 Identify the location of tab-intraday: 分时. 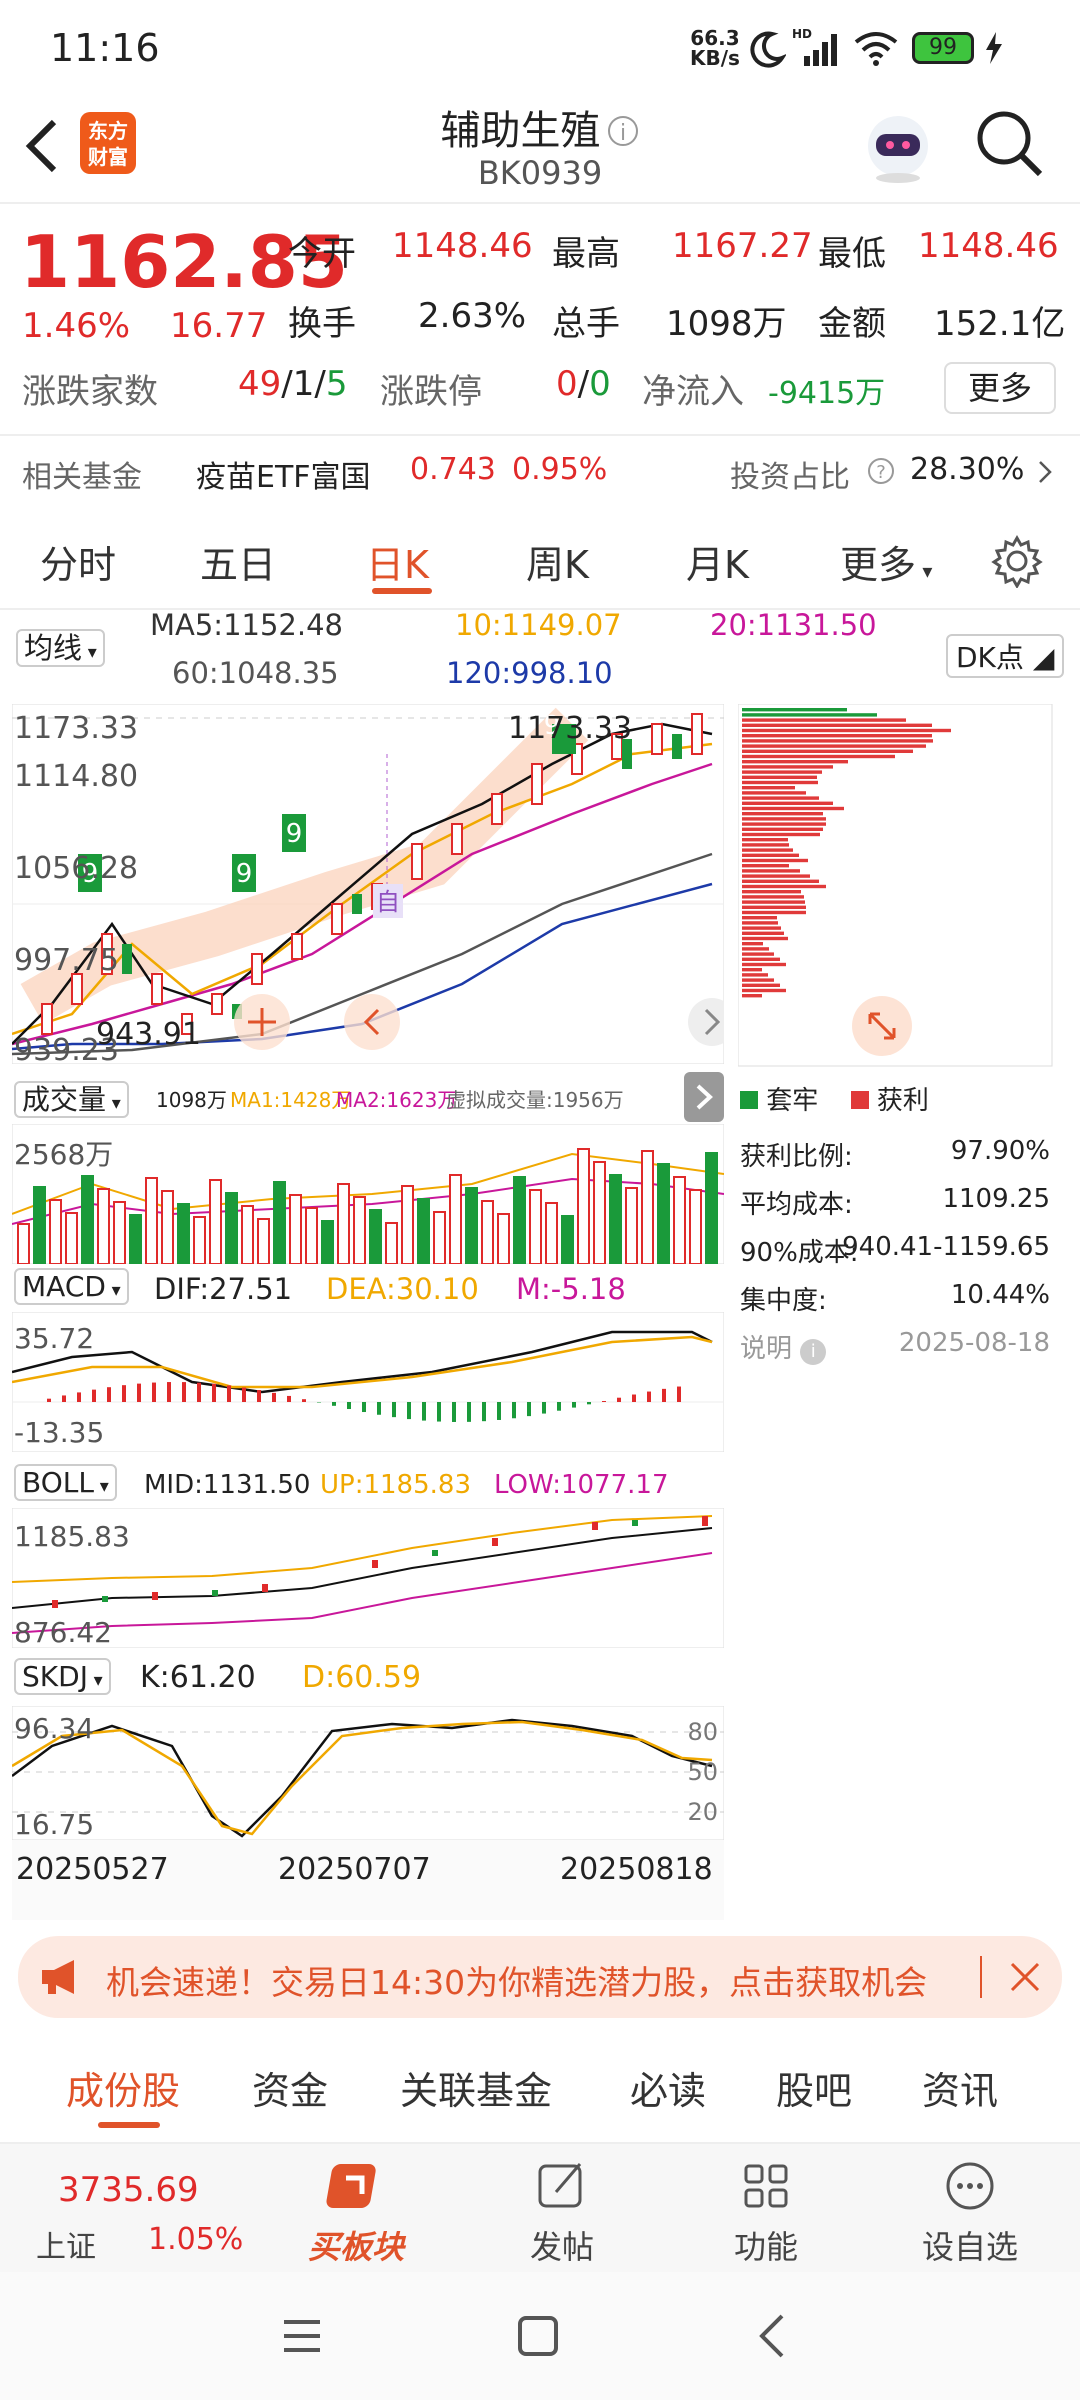
(78, 561).